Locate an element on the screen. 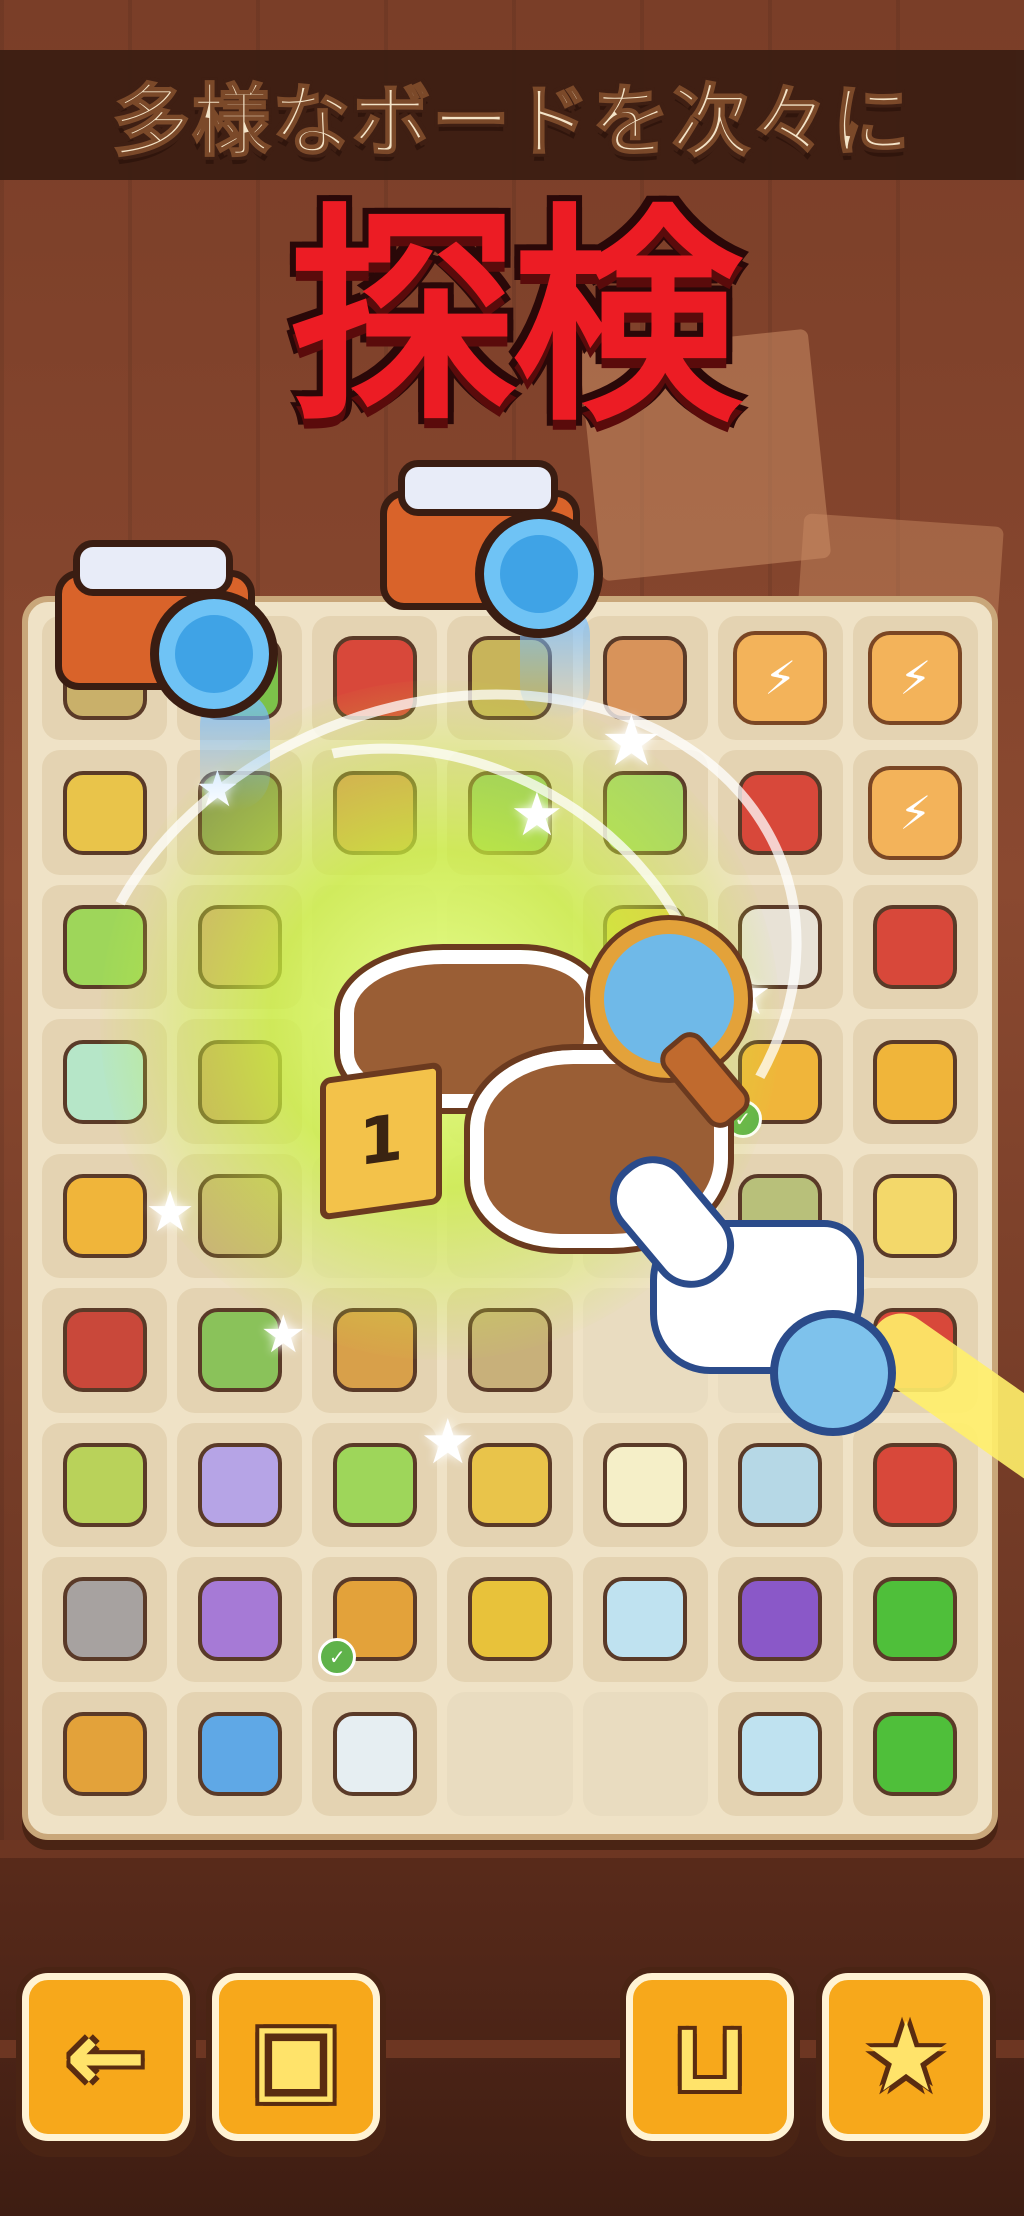  street-lamp-icon is located at coordinates (239, 1484).